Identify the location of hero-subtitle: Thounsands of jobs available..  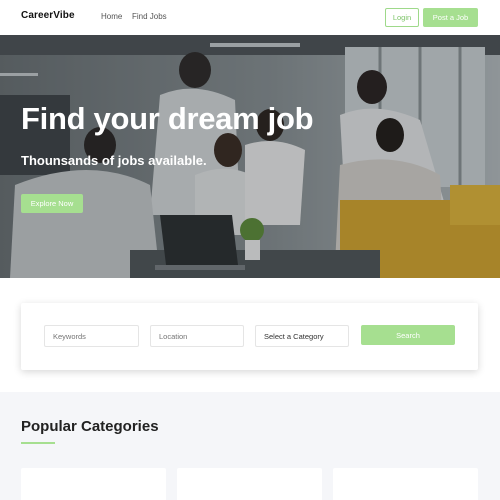
(114, 160).